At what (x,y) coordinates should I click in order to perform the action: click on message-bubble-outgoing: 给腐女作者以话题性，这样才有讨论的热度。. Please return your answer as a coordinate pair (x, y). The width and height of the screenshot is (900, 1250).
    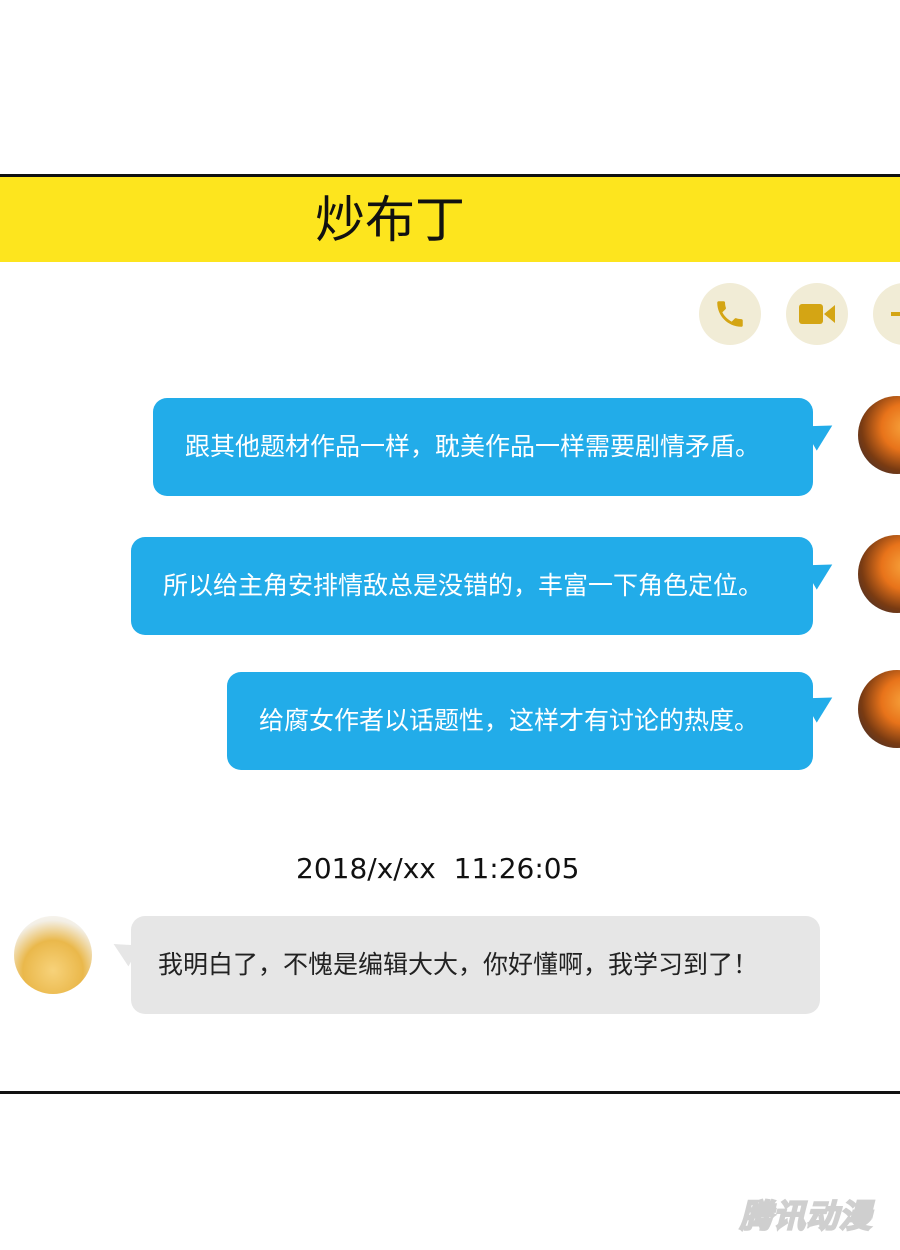
    Looking at the image, I should click on (520, 721).